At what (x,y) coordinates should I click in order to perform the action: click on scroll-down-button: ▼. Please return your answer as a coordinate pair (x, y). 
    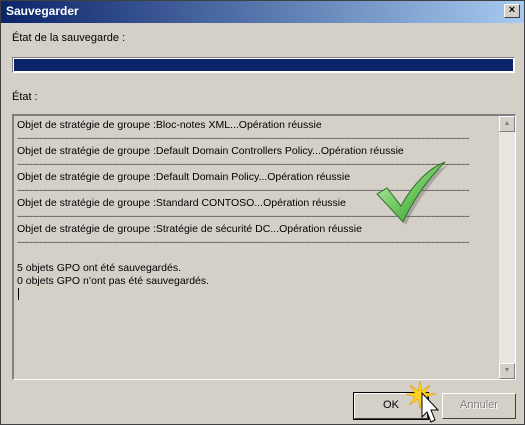
    Looking at the image, I should click on (507, 371).